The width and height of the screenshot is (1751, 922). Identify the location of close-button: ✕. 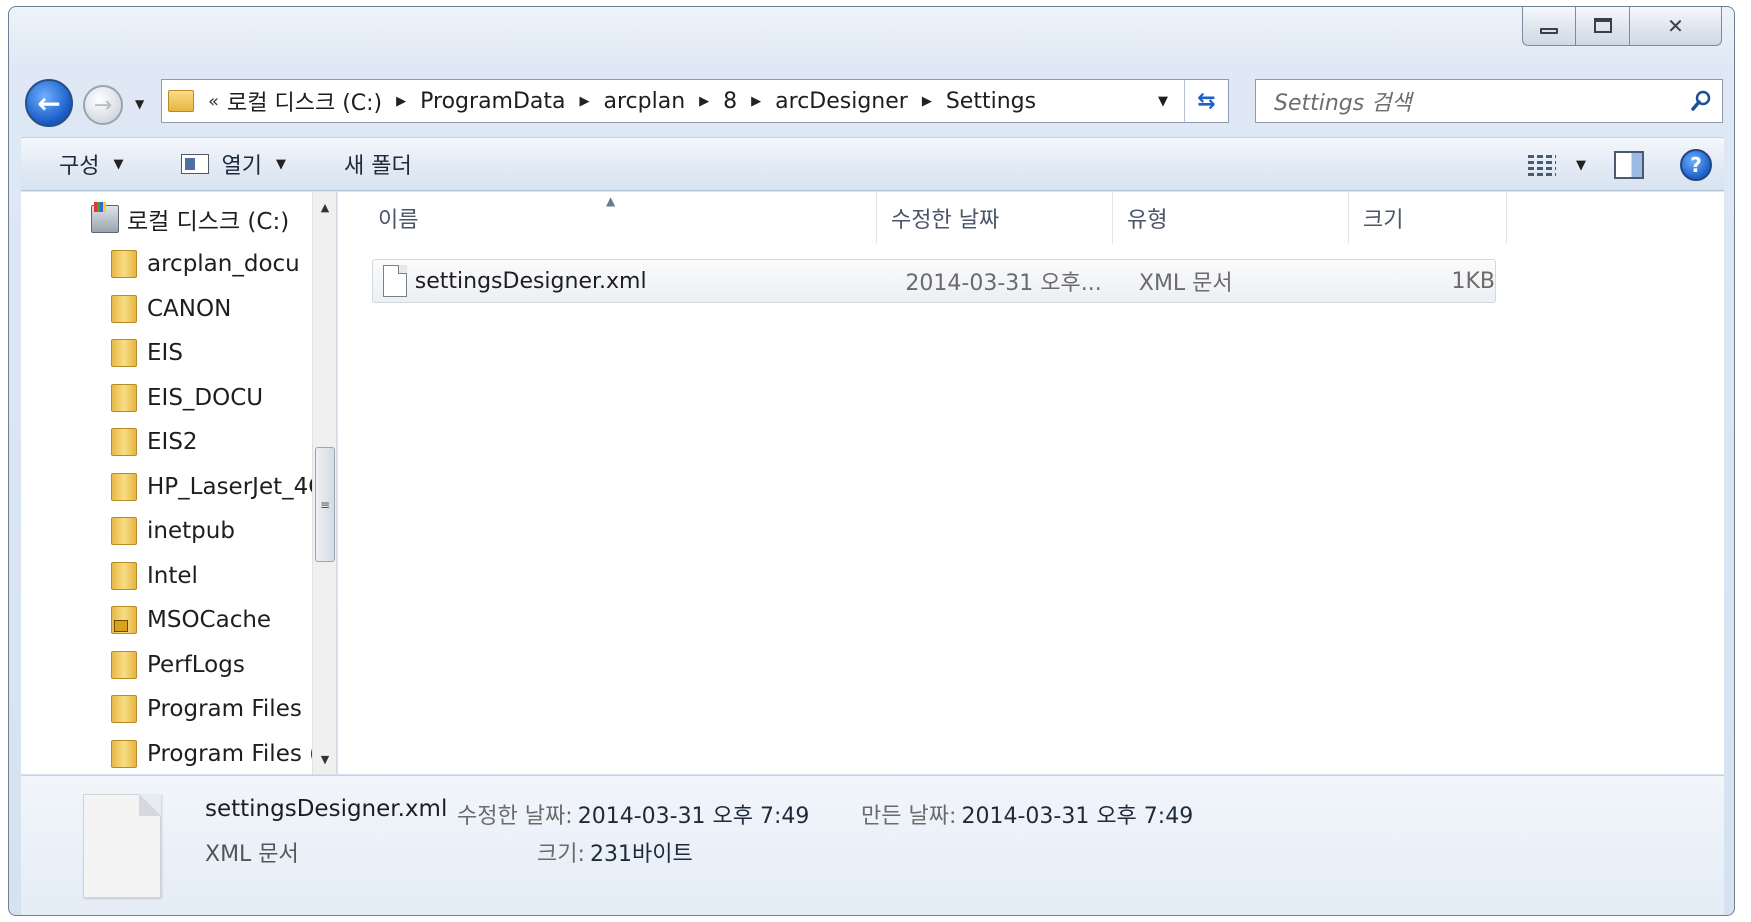
(1676, 26).